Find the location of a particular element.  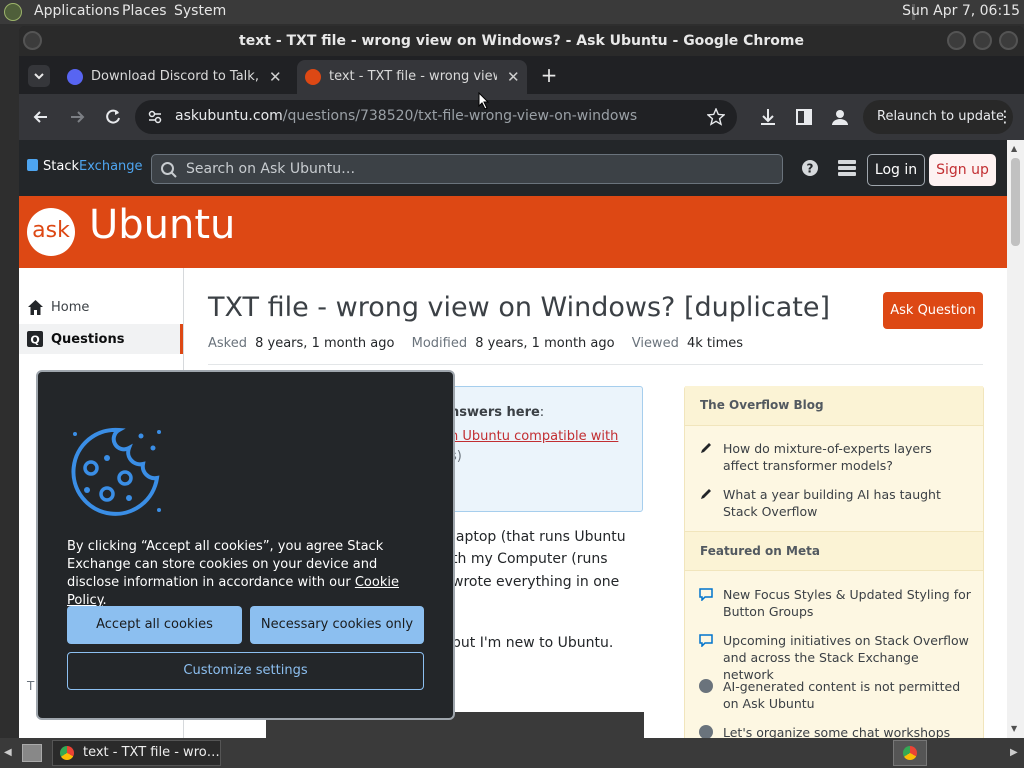

network-name-a: Stack is located at coordinates (61, 166).